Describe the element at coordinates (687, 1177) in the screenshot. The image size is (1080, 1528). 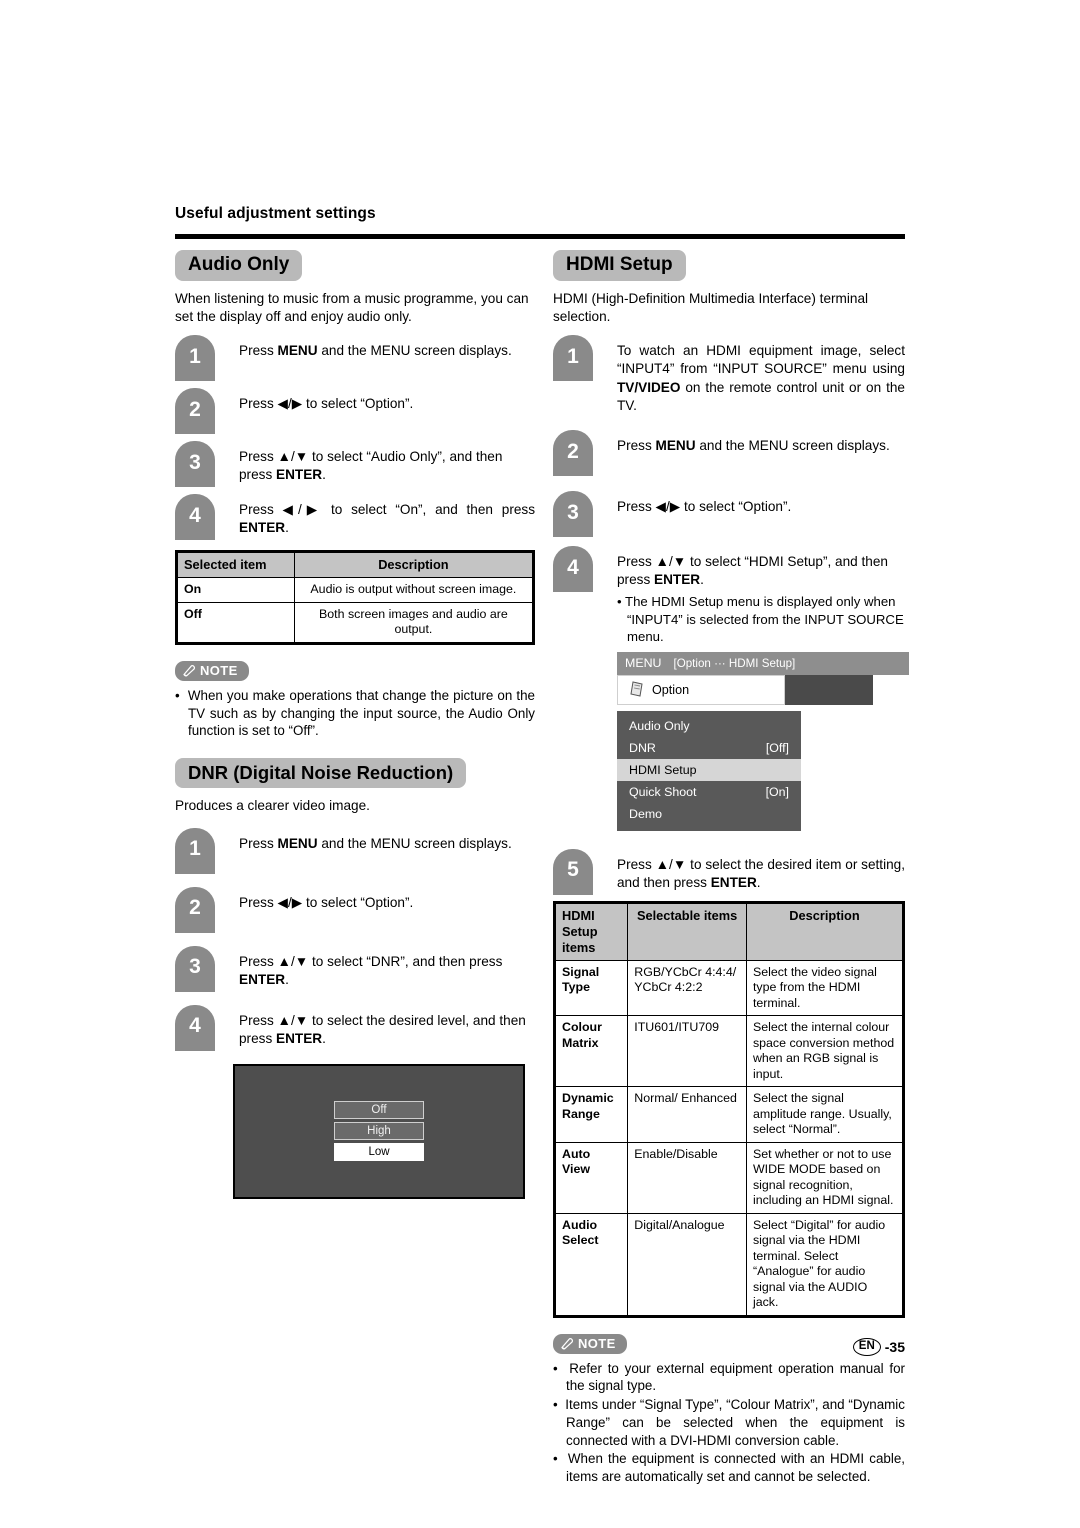
I see `cell-selectable: Enable/Disable` at that location.